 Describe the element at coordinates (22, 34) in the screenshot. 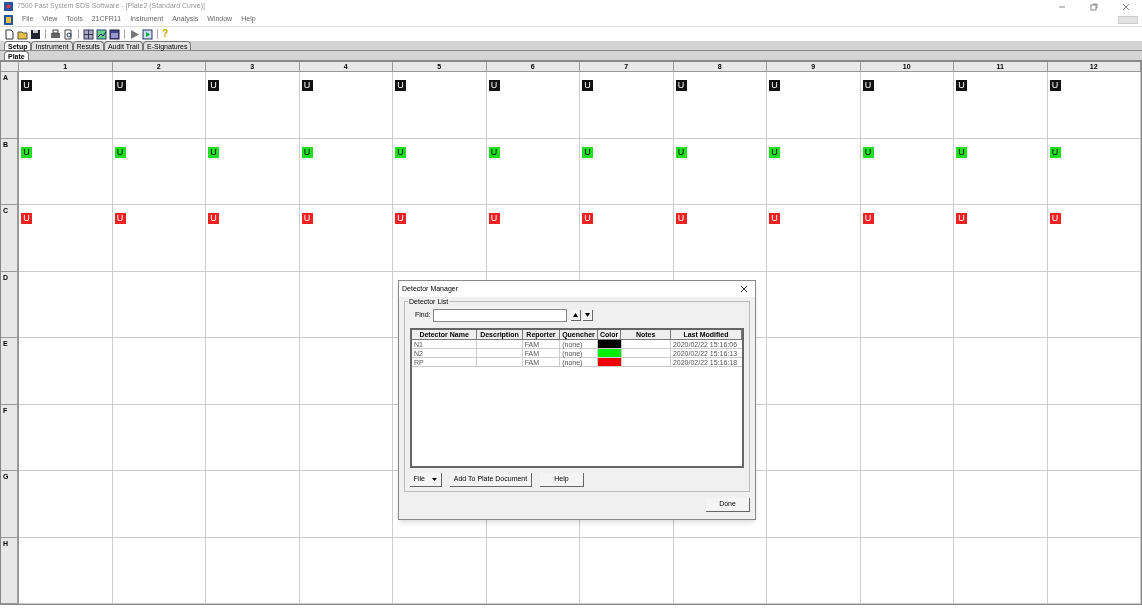

I see `folder-icon` at that location.